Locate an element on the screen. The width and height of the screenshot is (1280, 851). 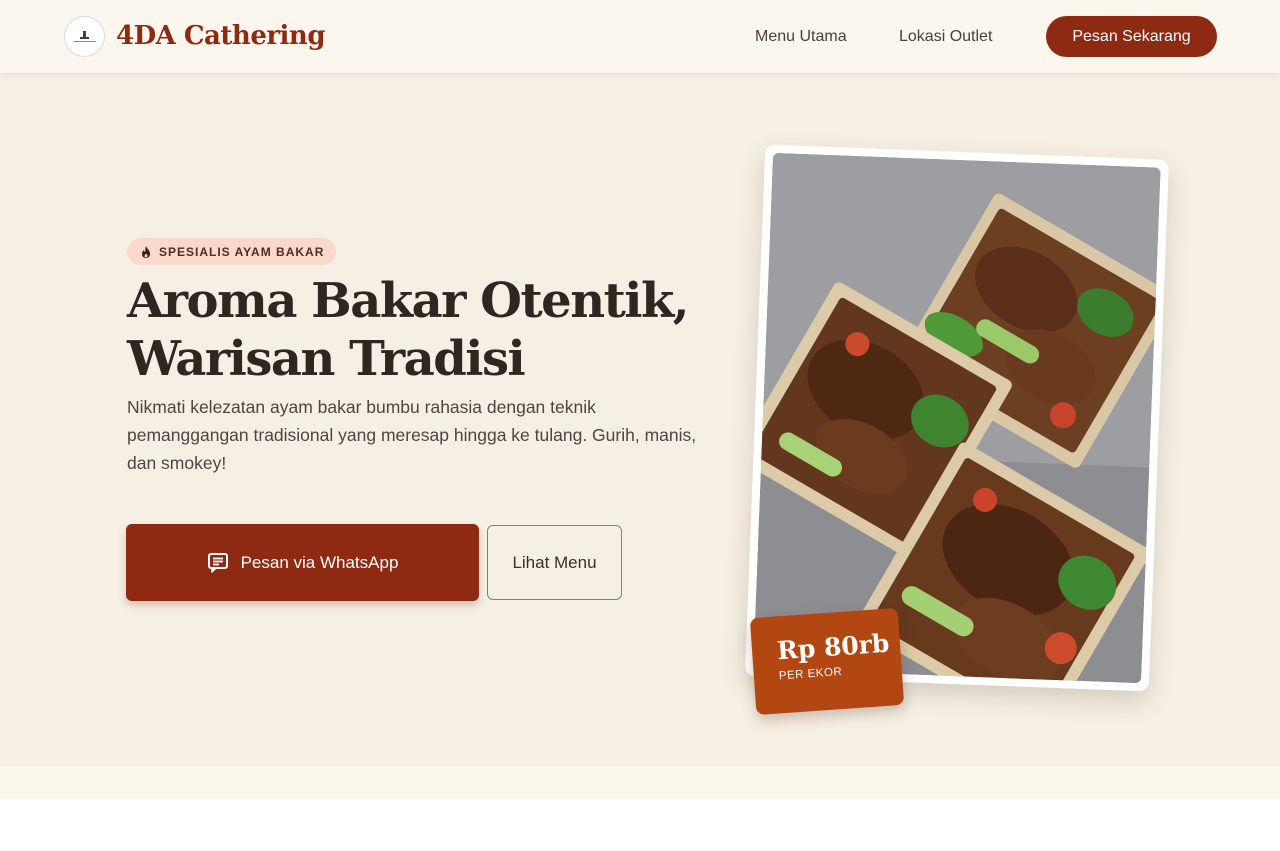
chat-icon is located at coordinates (217, 562).